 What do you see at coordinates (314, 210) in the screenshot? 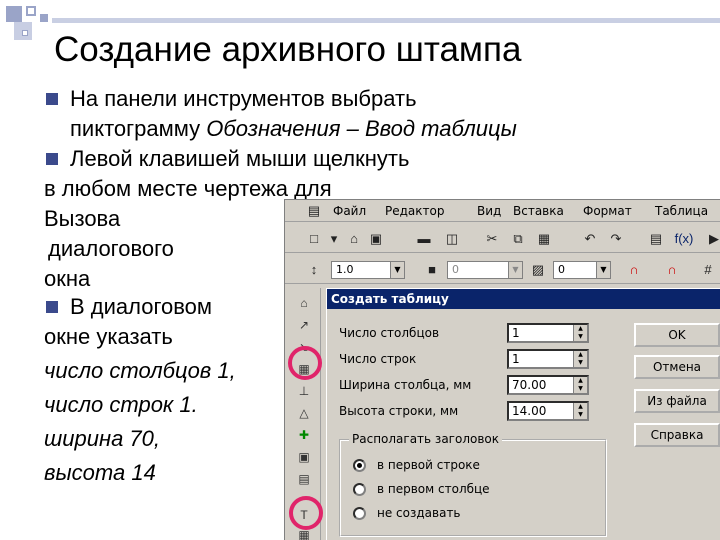
I see `document-icon: ▤` at bounding box center [314, 210].